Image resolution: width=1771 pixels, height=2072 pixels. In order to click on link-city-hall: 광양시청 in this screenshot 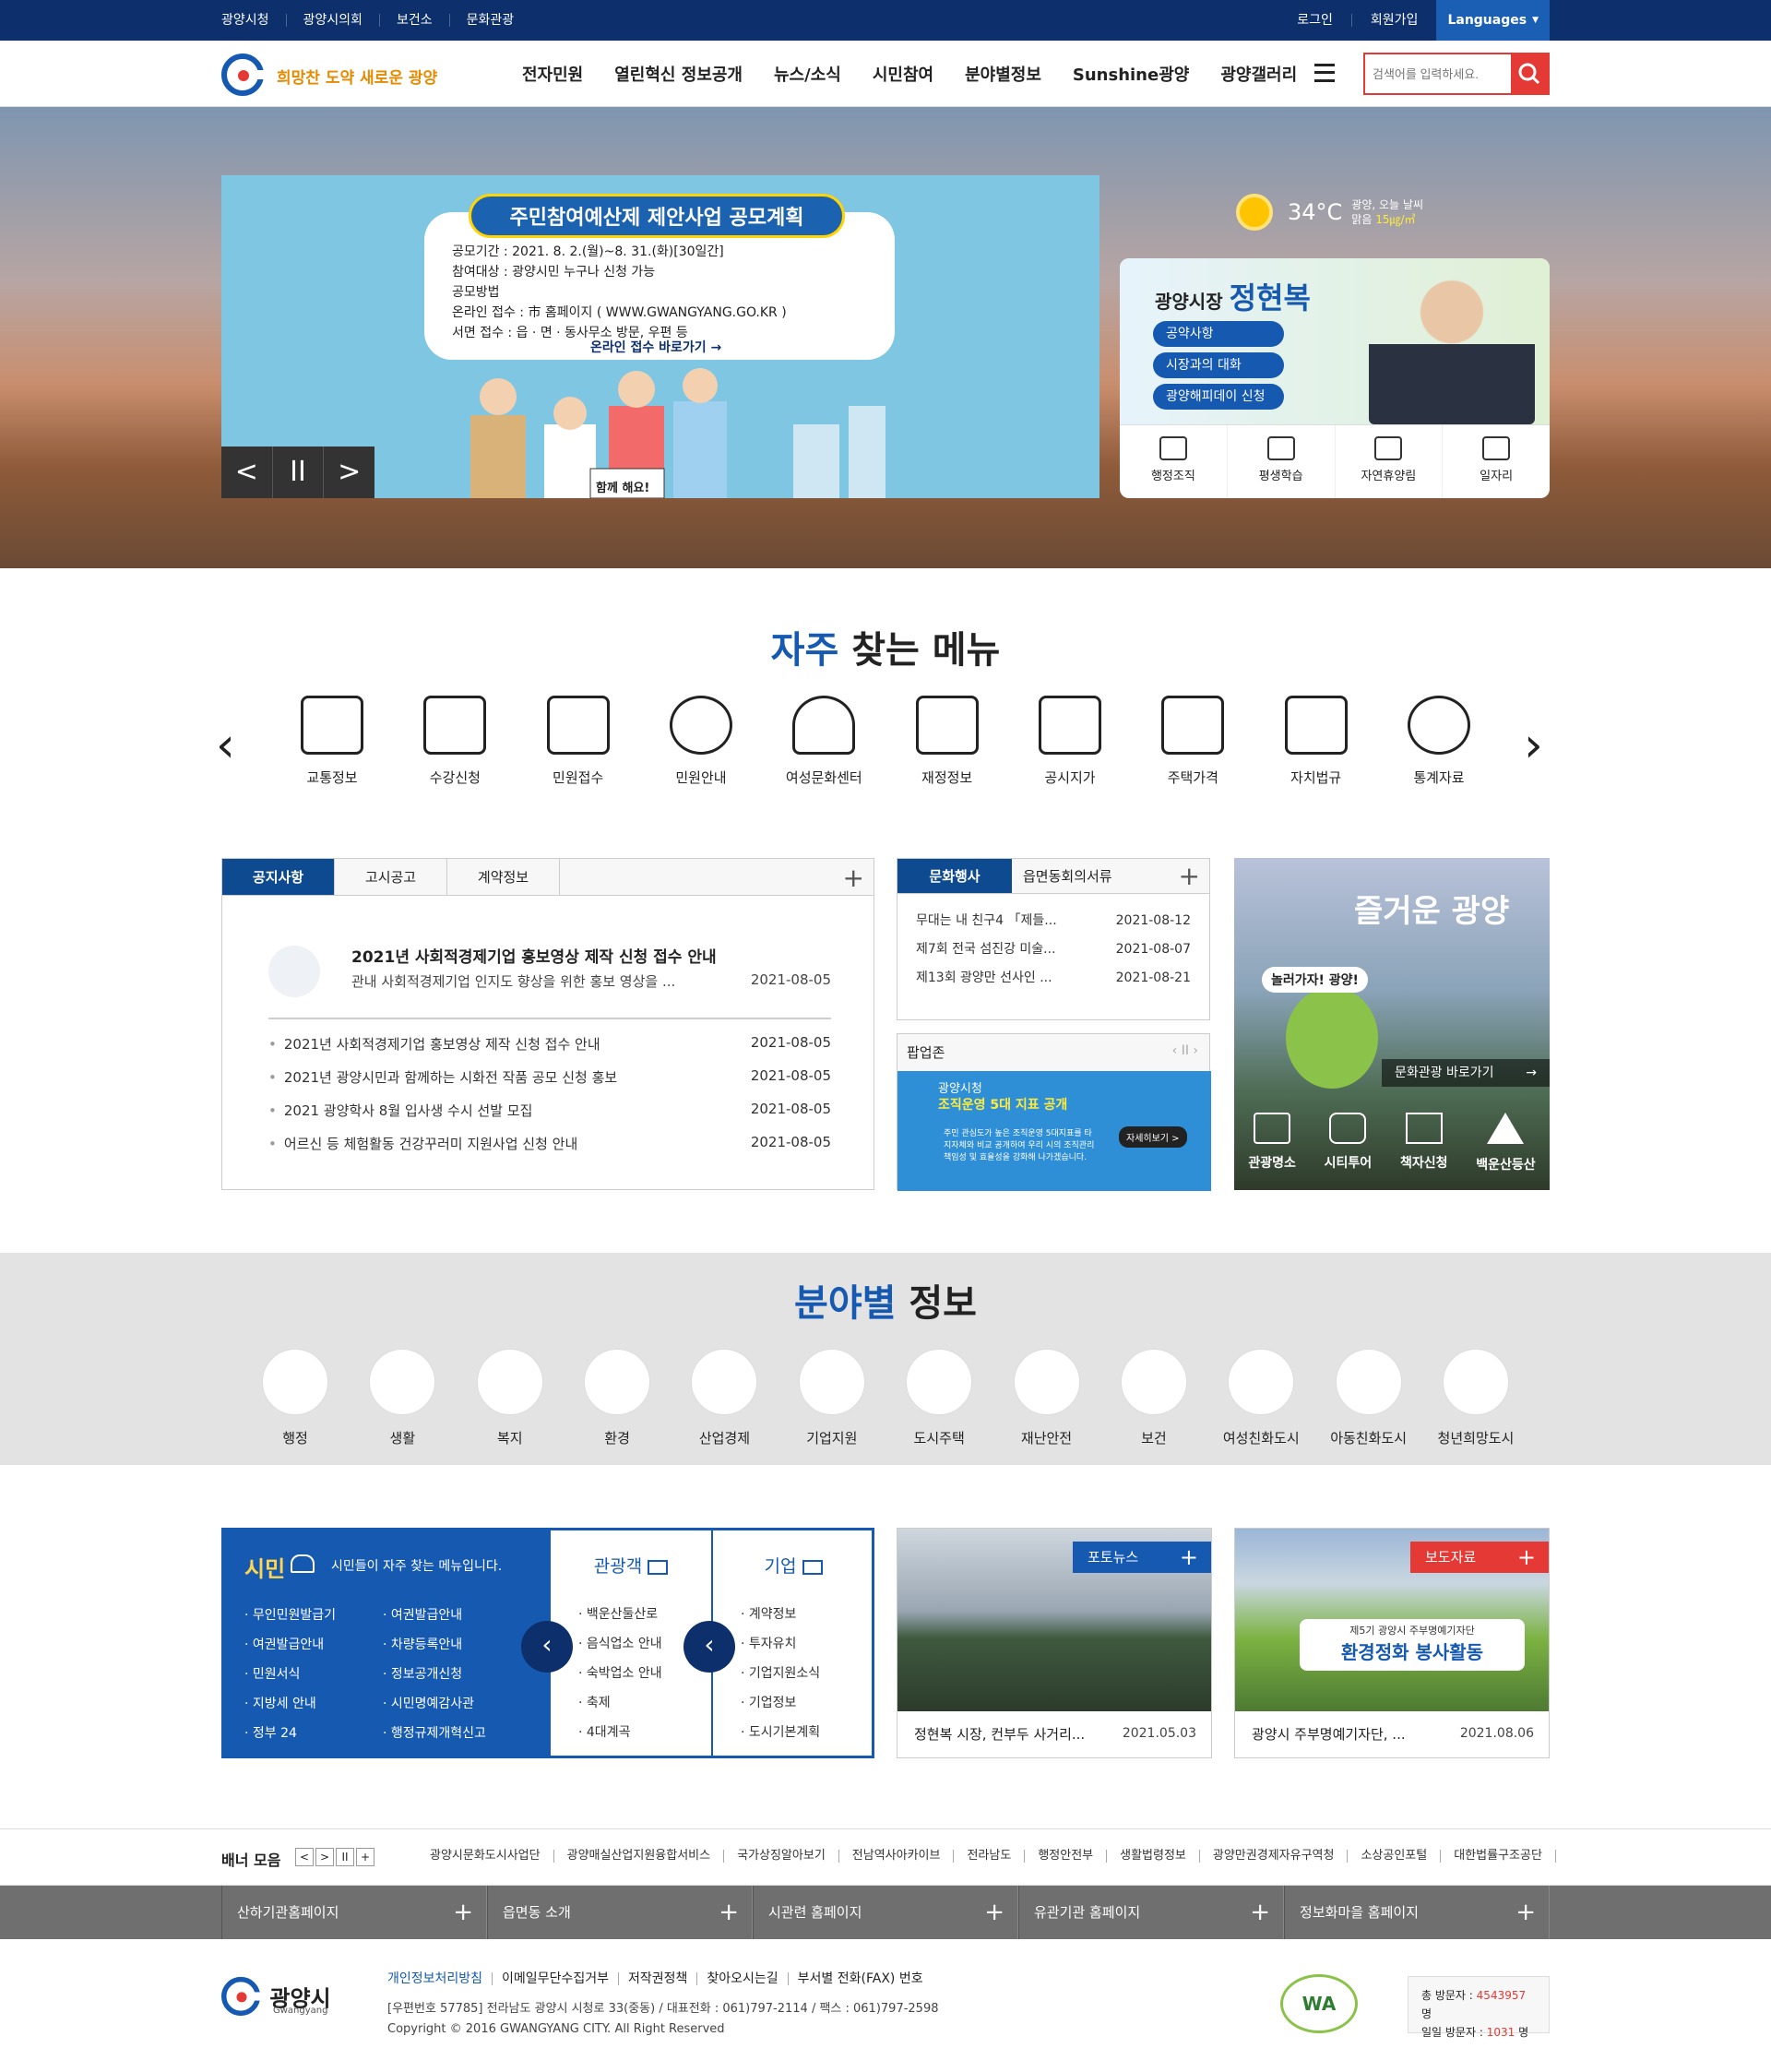, I will do `click(254, 20)`.